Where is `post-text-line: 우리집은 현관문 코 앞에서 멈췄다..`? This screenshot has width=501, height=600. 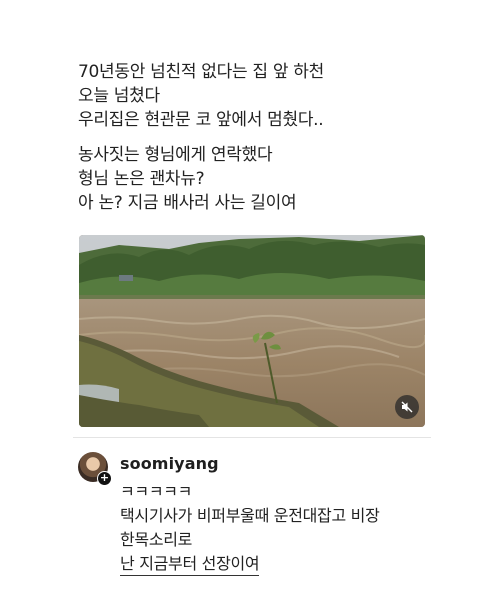 post-text-line: 우리집은 현관문 코 앞에서 멈췄다.. is located at coordinates (201, 120).